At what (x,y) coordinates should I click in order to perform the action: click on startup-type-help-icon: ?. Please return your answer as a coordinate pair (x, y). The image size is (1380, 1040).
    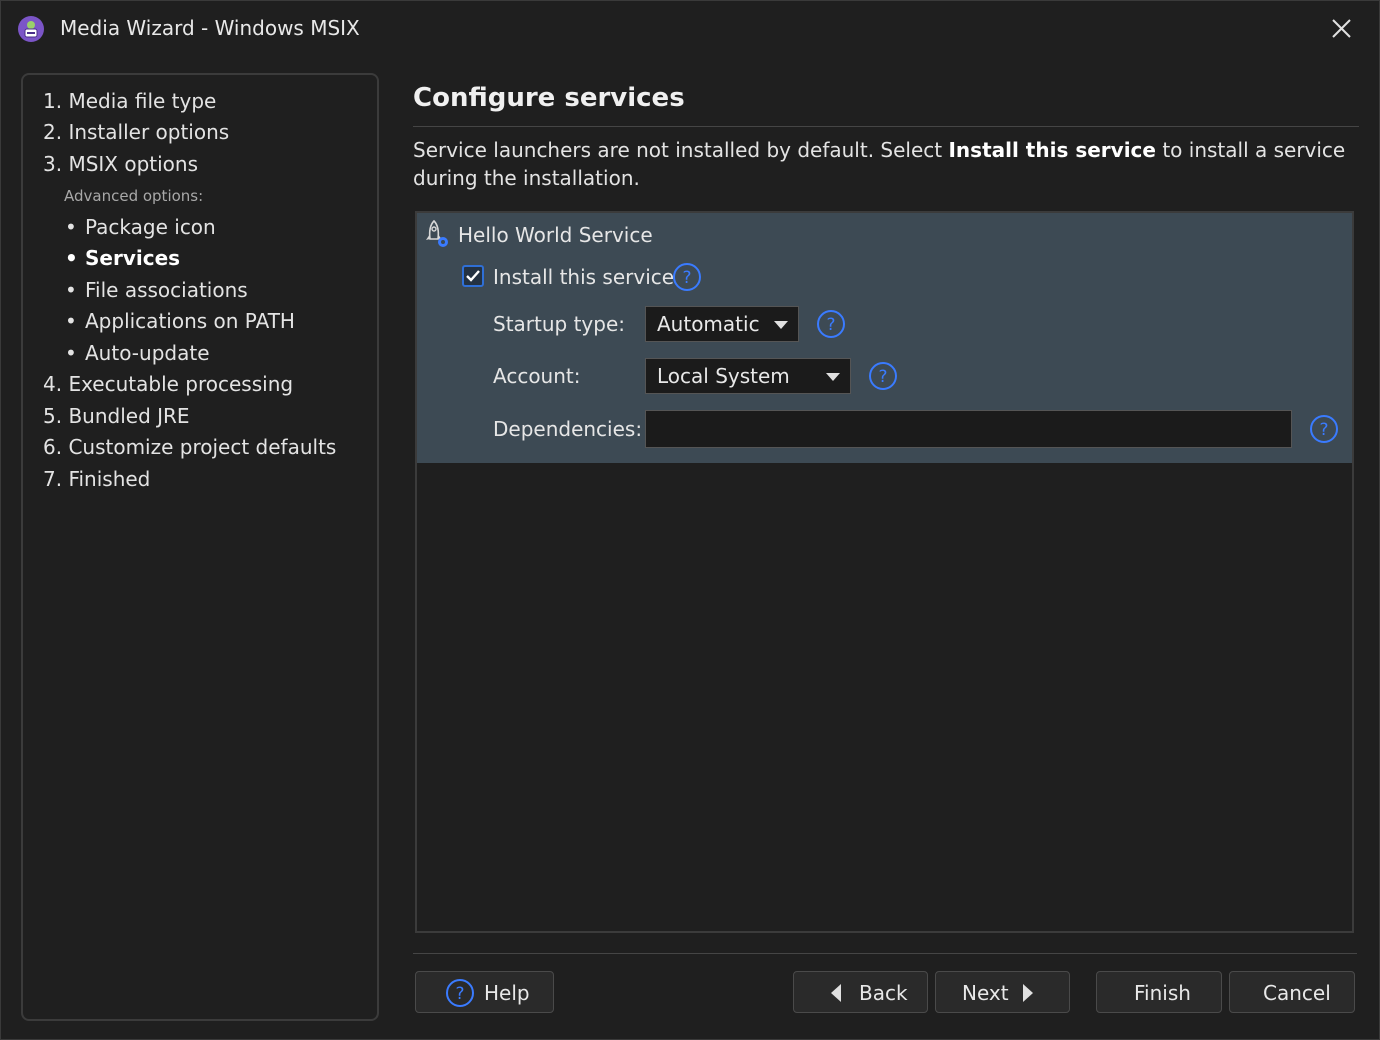
    Looking at the image, I should click on (831, 324).